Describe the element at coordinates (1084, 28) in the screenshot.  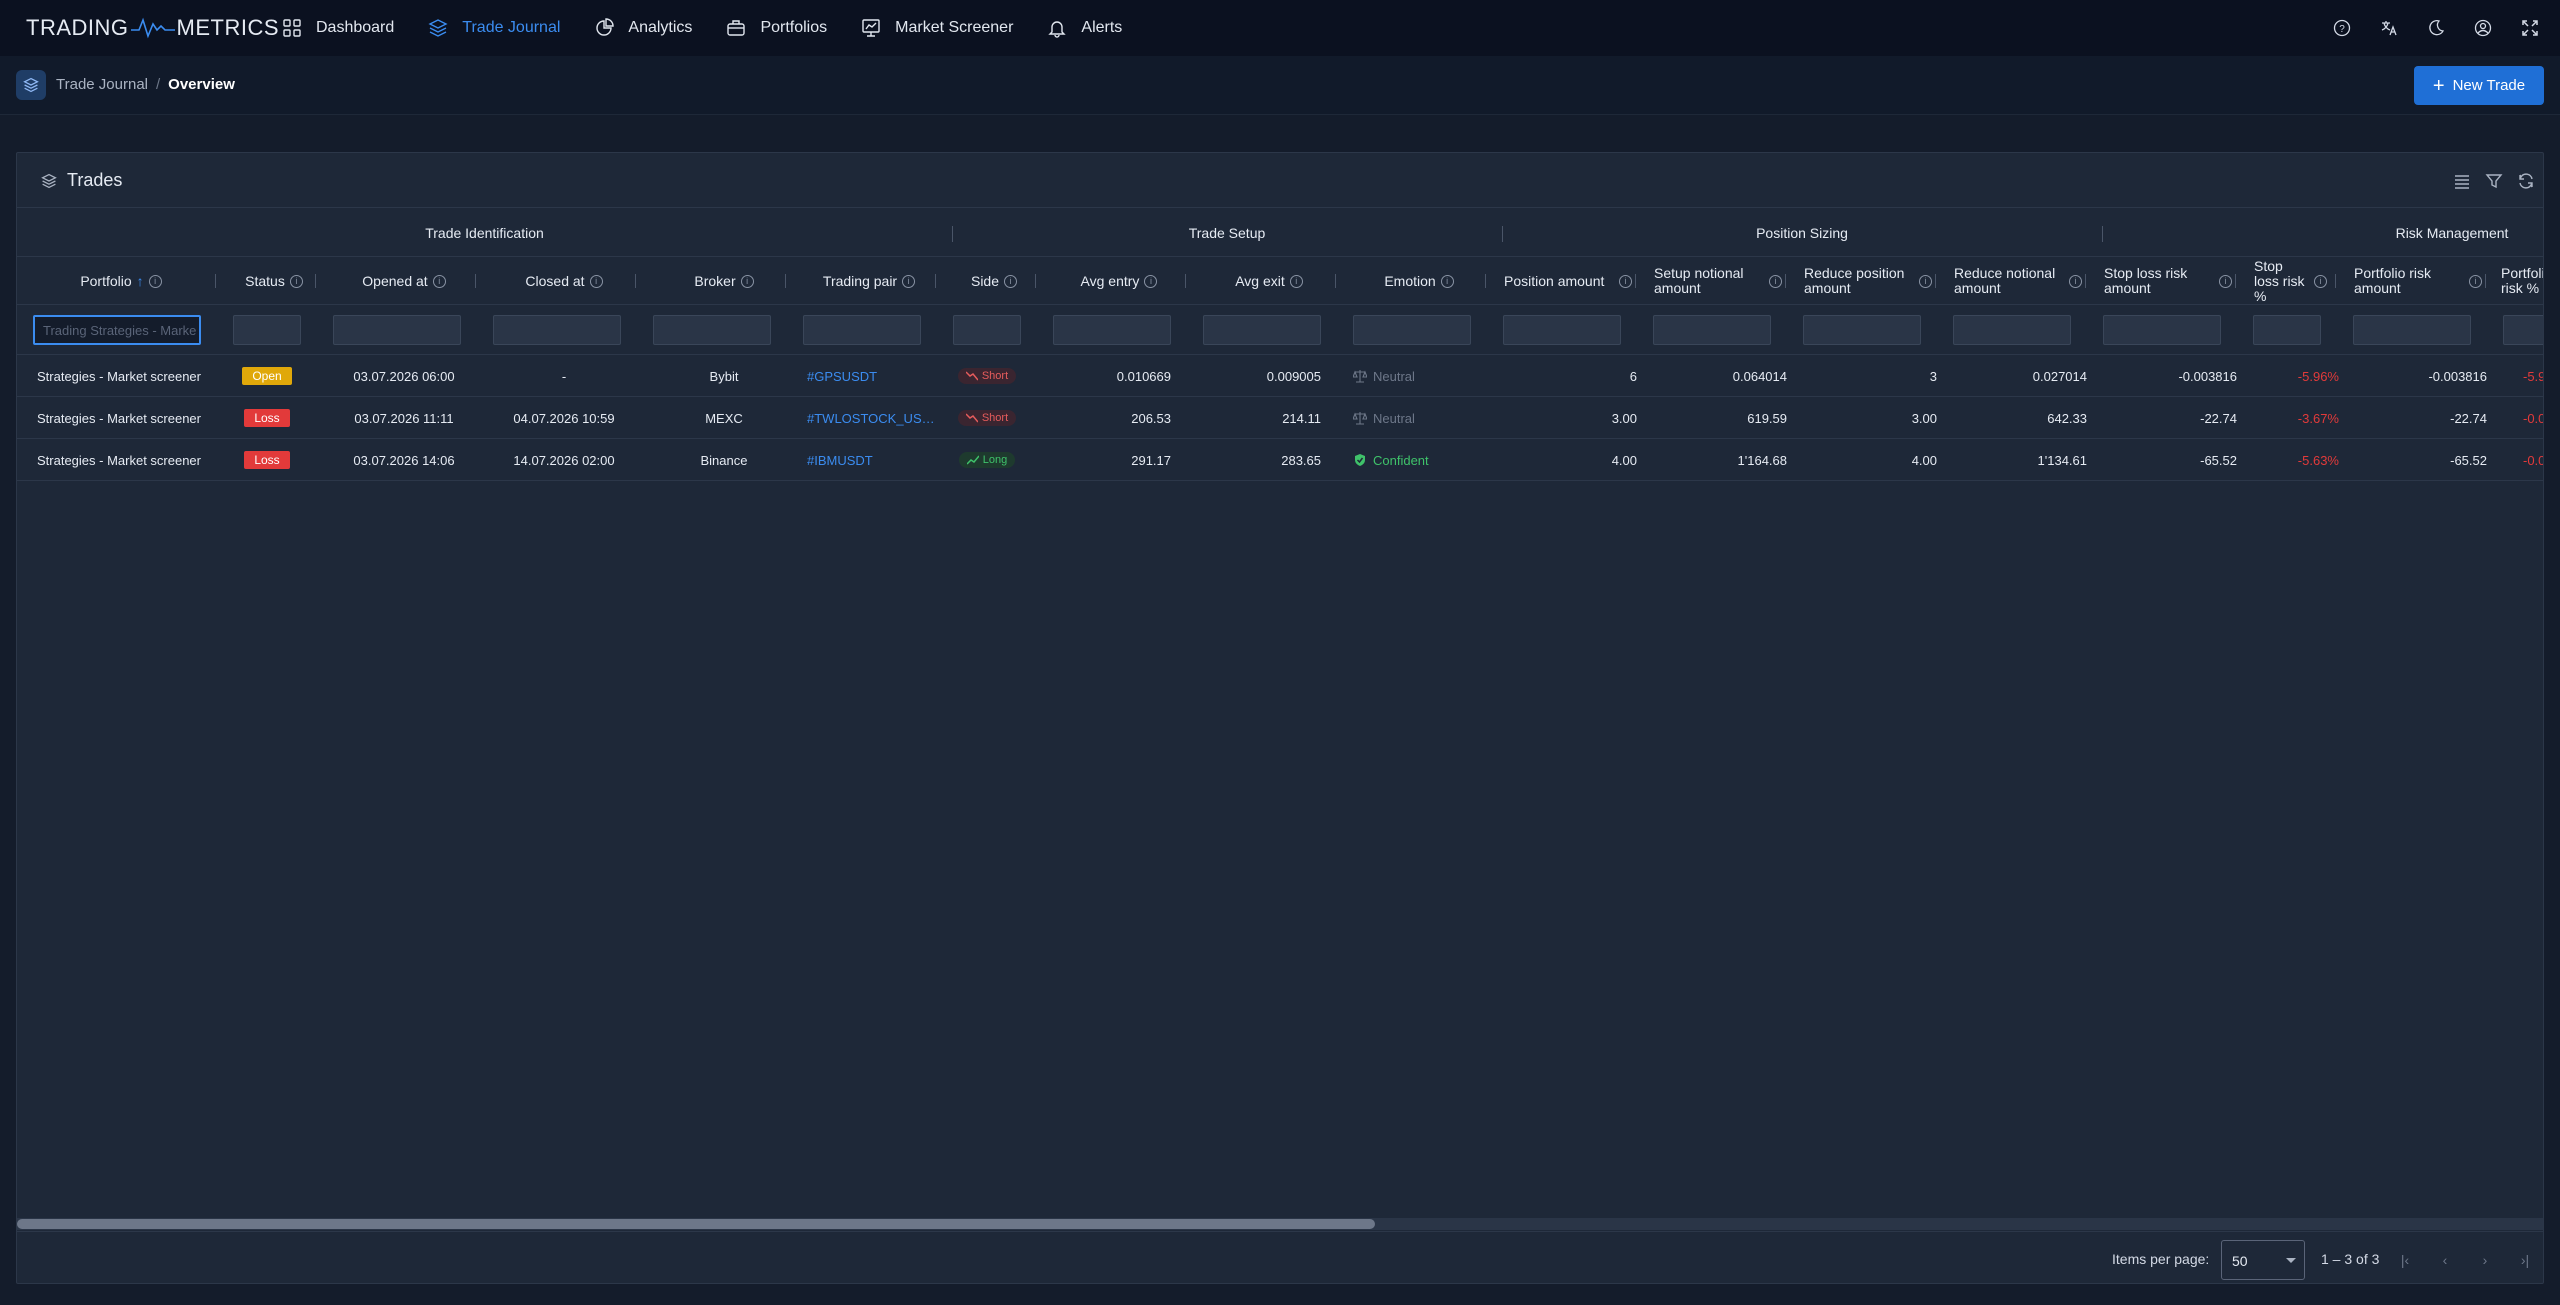
I see `nav-alerts: Alerts` at that location.